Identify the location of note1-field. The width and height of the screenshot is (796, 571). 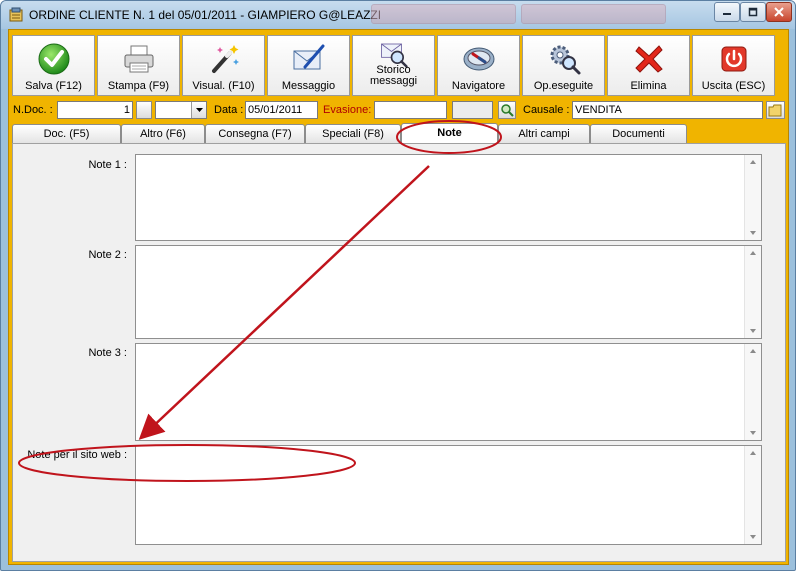
(448, 197).